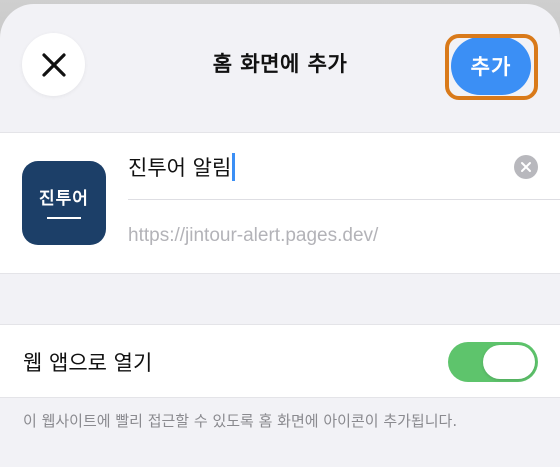 This screenshot has height=467, width=560. I want to click on app-name-input: 진투어 알림, so click(318, 167).